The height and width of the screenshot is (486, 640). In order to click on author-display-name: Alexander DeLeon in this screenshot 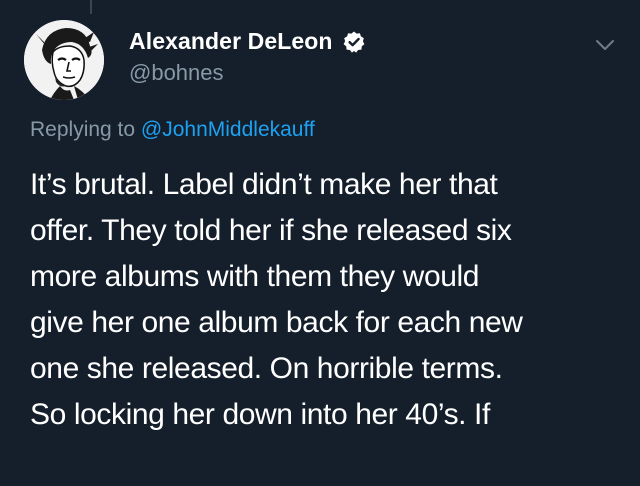, I will do `click(231, 41)`.